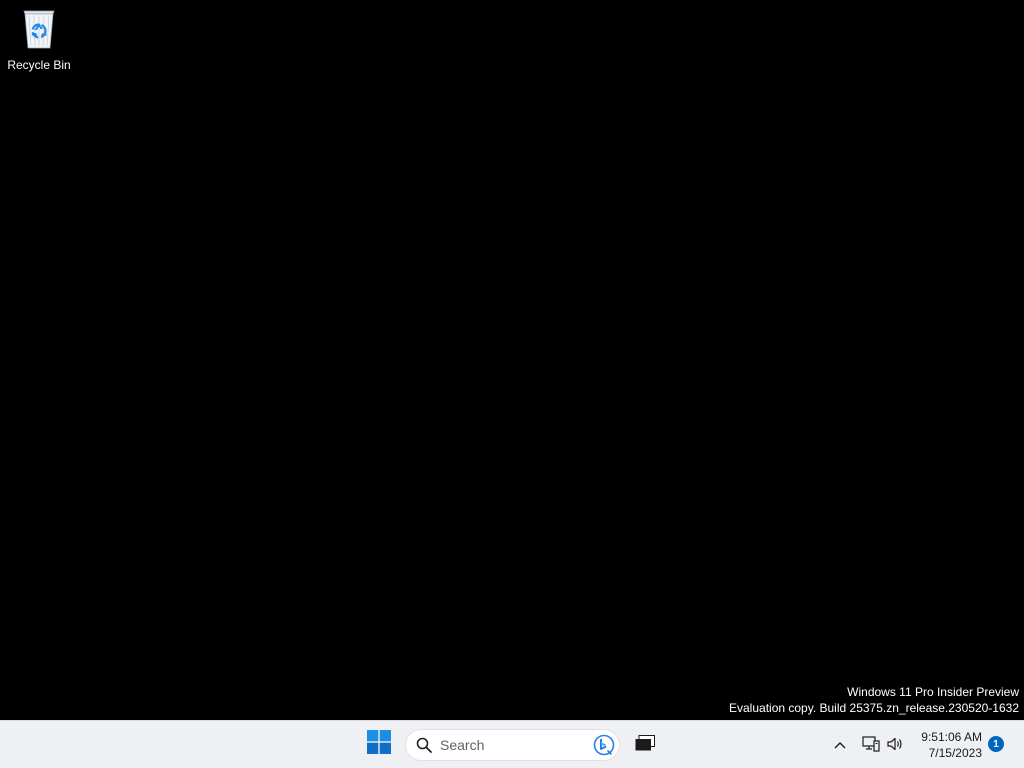  I want to click on task-view-icon, so click(645, 745).